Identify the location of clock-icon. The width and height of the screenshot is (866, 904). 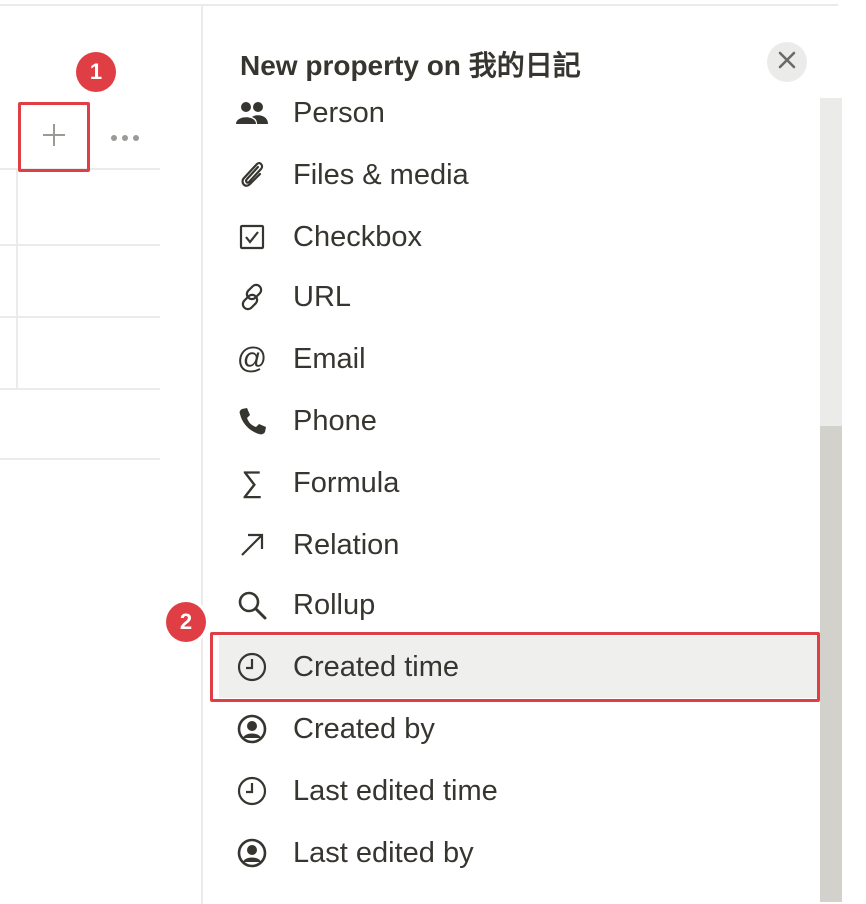
(252, 791).